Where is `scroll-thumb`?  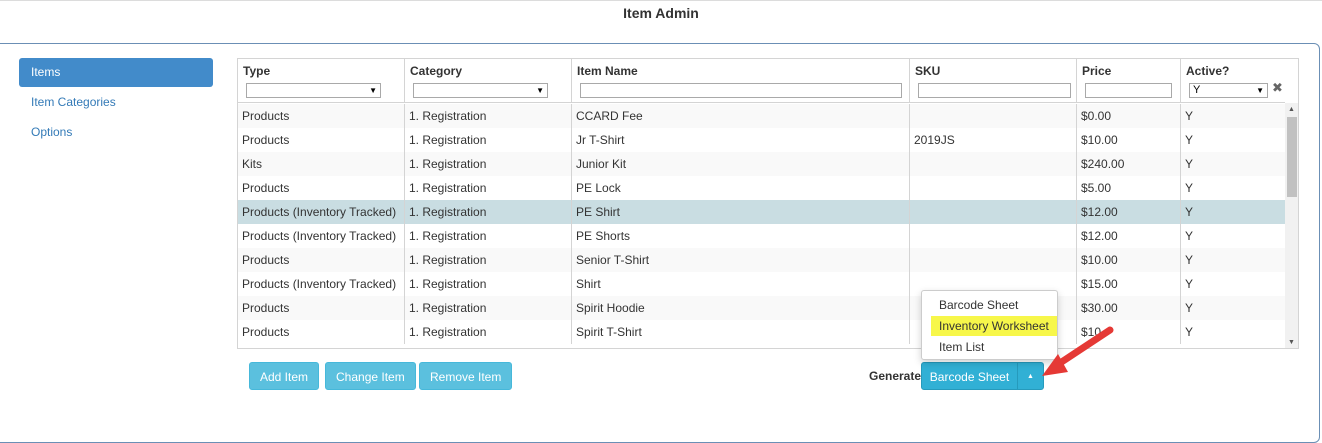
scroll-thumb is located at coordinates (1292, 157).